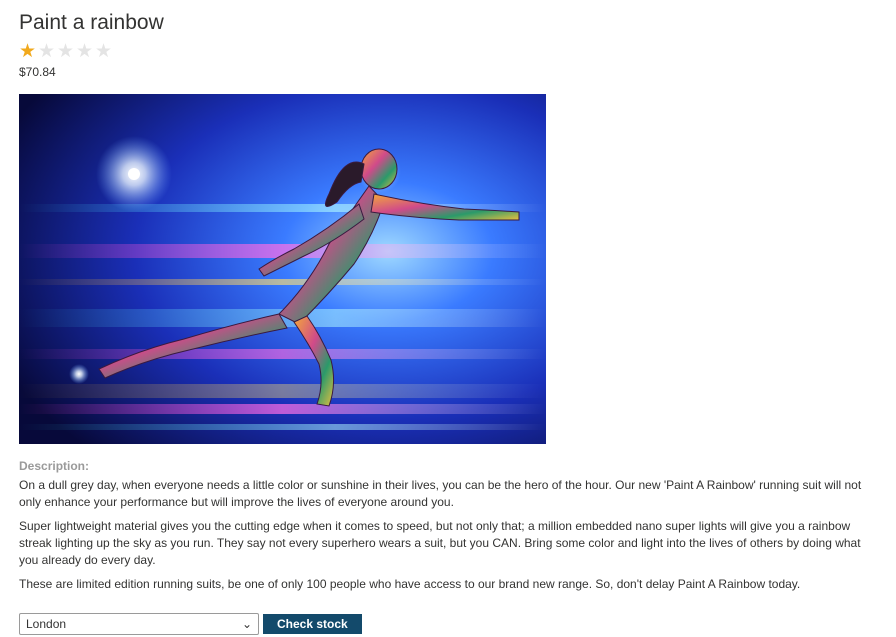 This screenshot has height=637, width=896. I want to click on chevron-down-icon: ⌄, so click(246, 624).